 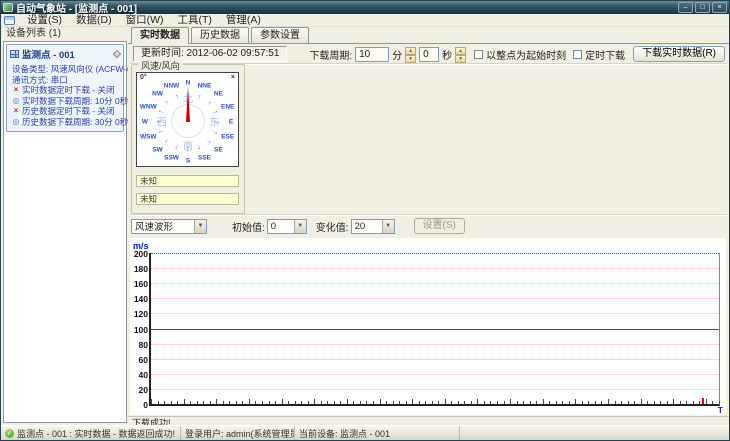 What do you see at coordinates (64, 111) in the screenshot?
I see `history-timed-download-line: × 历史数据定时下载 - 关闭` at bounding box center [64, 111].